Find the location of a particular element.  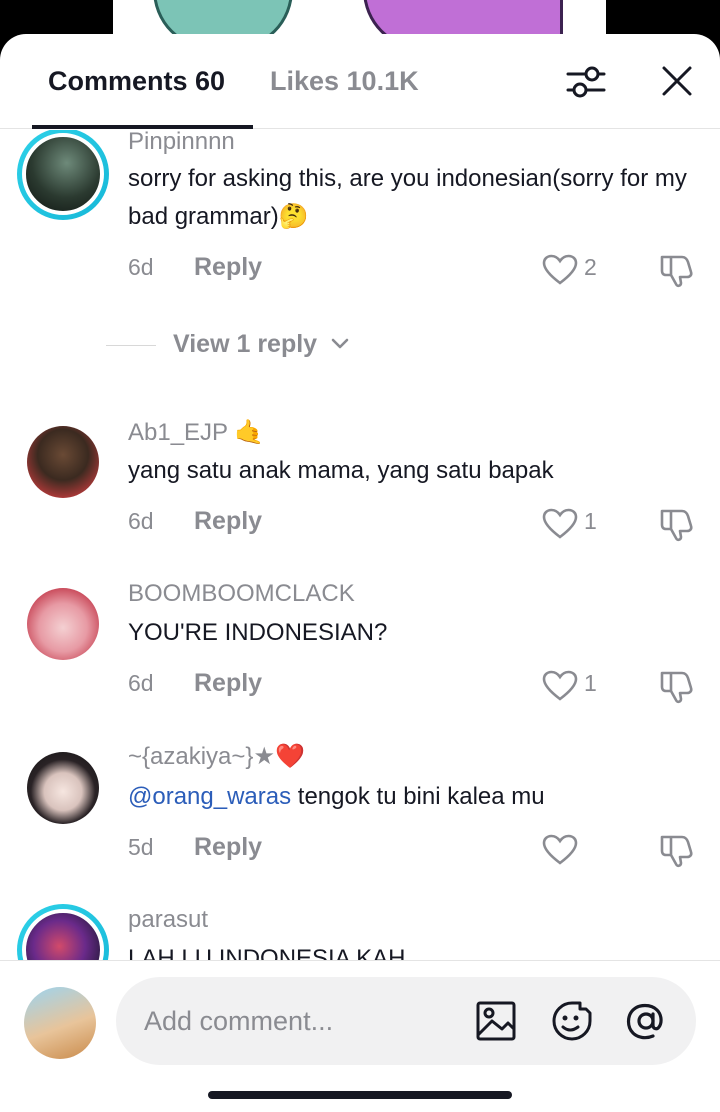

view-replies-button: View 1 reply is located at coordinates (256, 346).